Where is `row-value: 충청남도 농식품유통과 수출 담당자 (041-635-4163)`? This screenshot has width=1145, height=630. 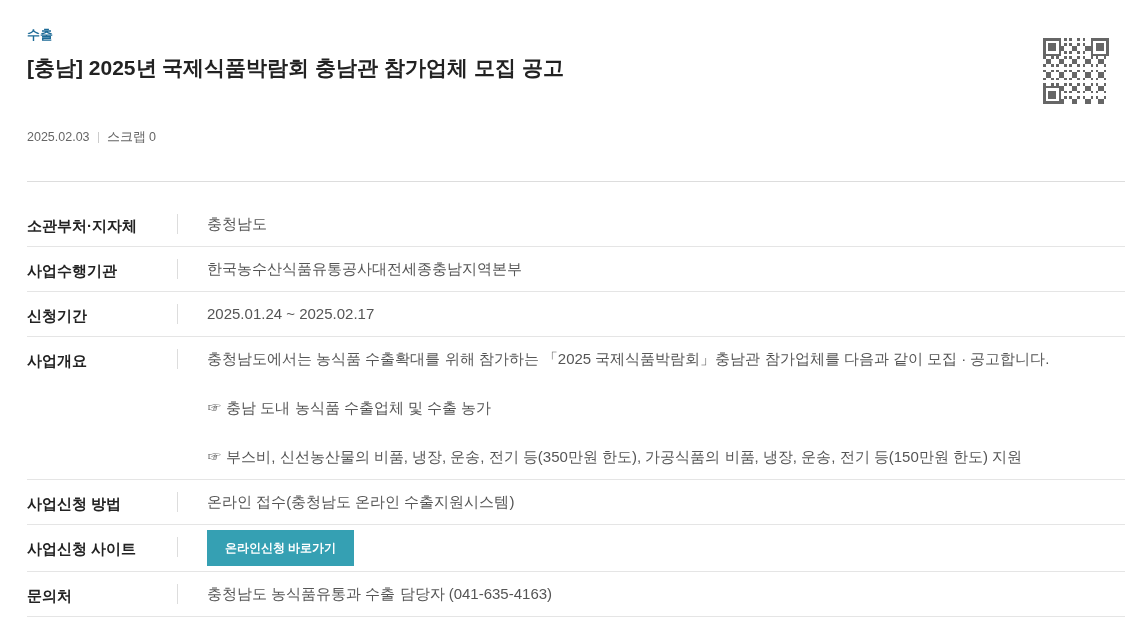
row-value: 충청남도 농식품유통과 수출 담당자 (041-635-4163) is located at coordinates (380, 593).